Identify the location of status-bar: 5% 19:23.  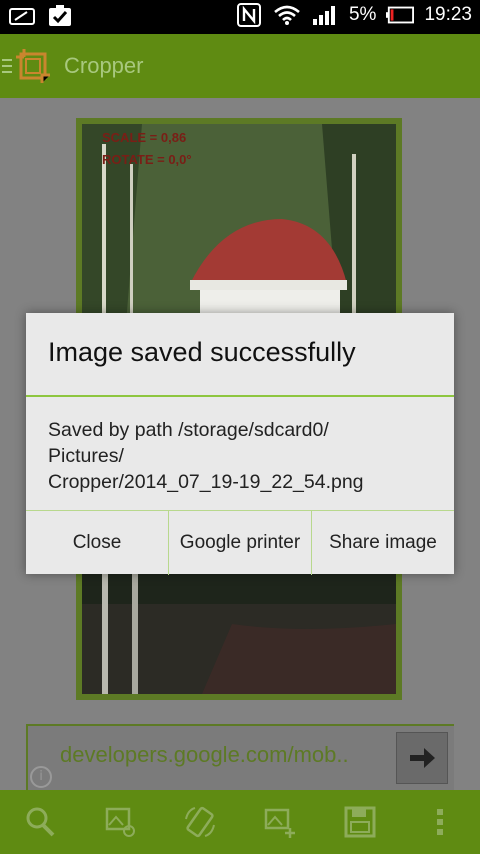
(240, 17).